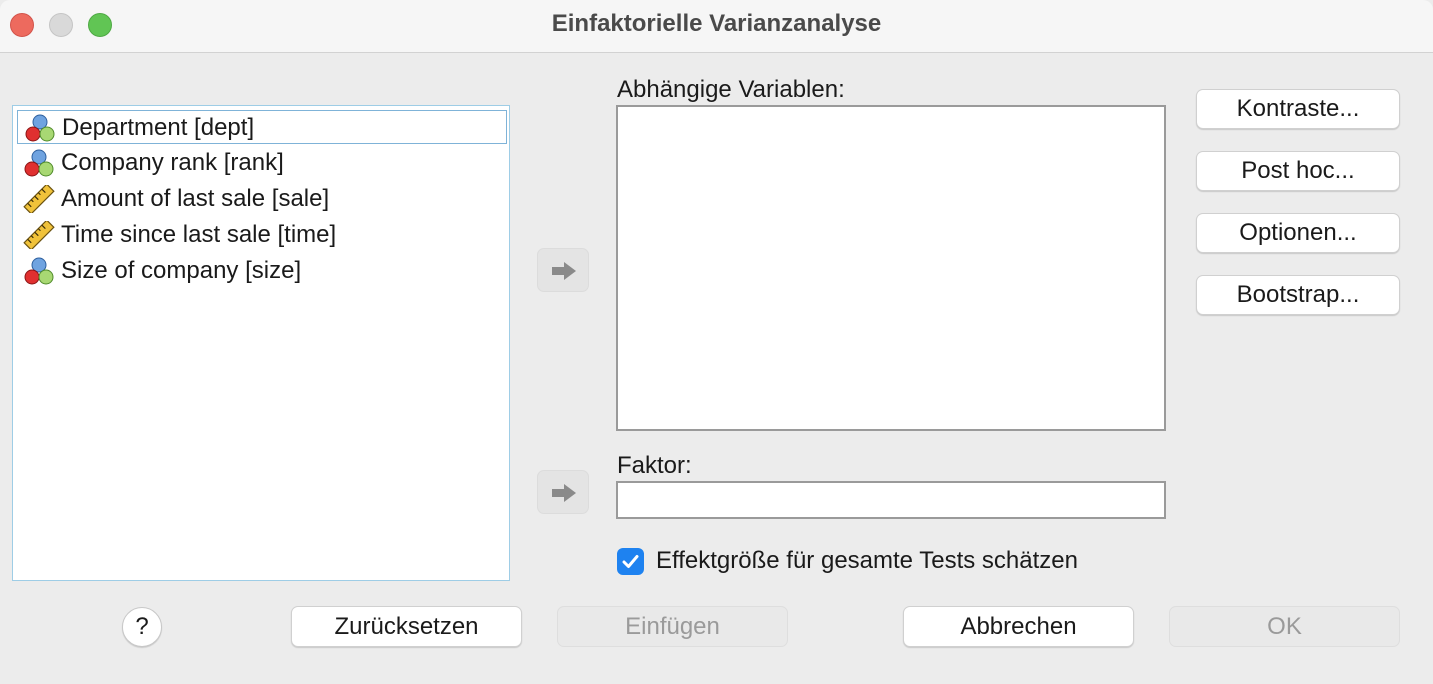 This screenshot has width=1433, height=684. I want to click on ok-button: OK, so click(1284, 626).